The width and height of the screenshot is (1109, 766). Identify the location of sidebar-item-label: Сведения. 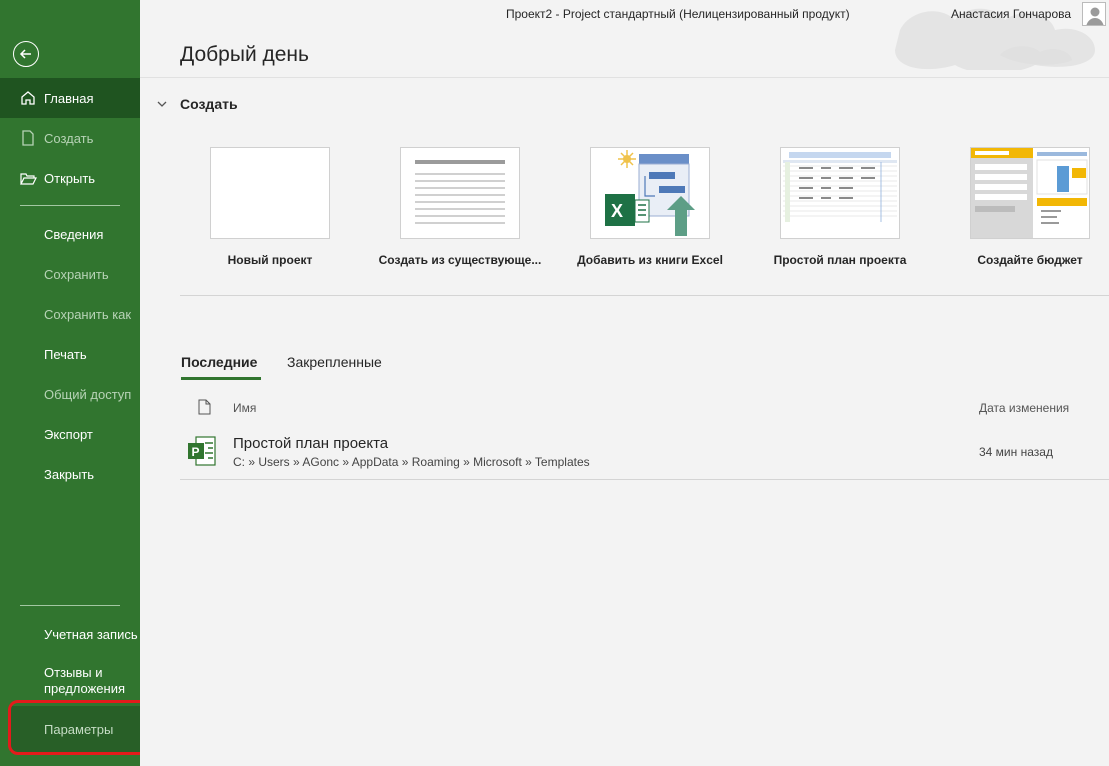
(74, 234).